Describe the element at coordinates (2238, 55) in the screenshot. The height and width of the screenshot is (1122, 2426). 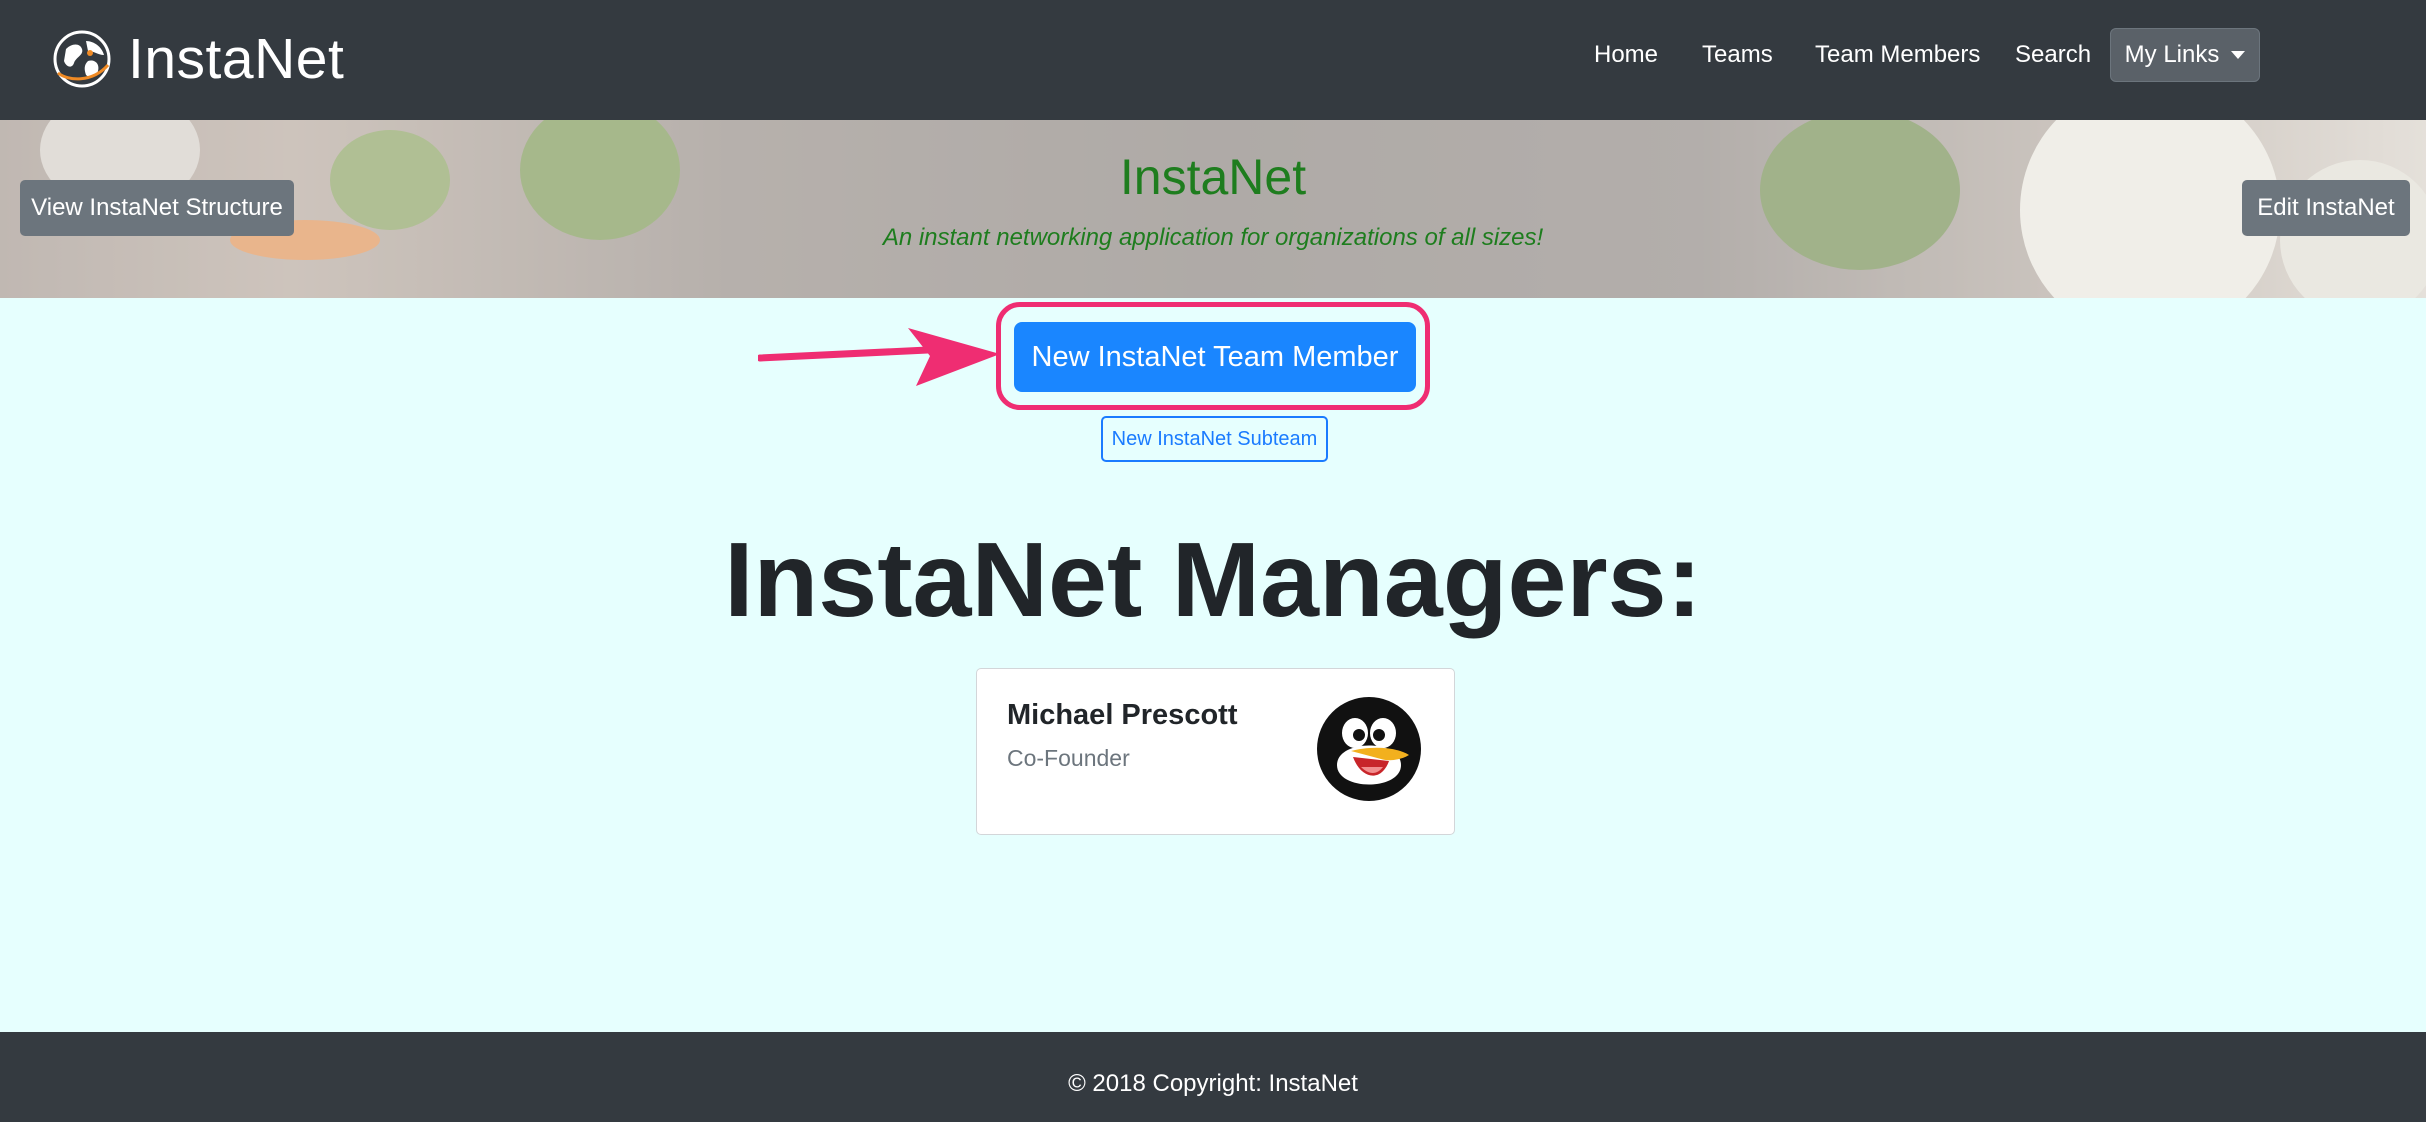
I see `caret-down-icon` at that location.